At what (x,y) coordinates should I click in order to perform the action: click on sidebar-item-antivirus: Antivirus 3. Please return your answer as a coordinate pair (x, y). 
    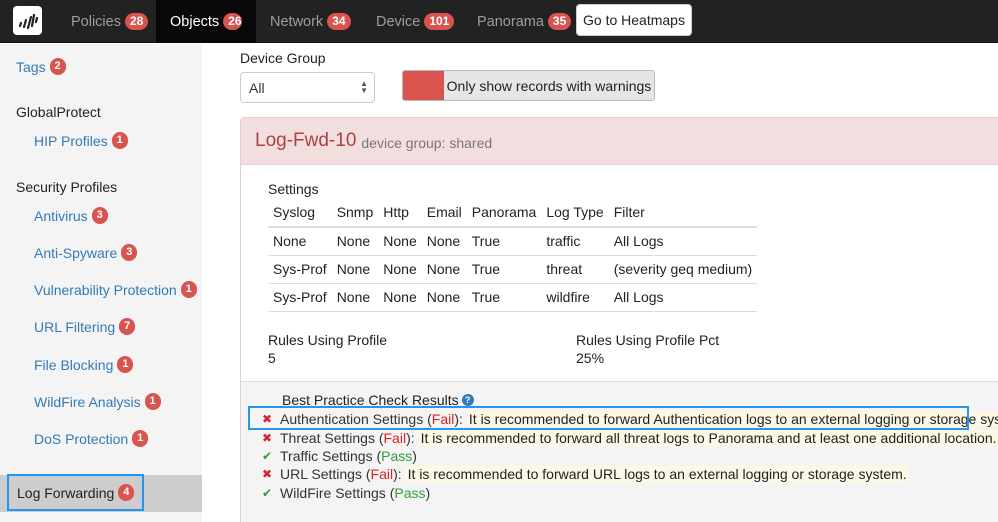
    Looking at the image, I should click on (71, 215).